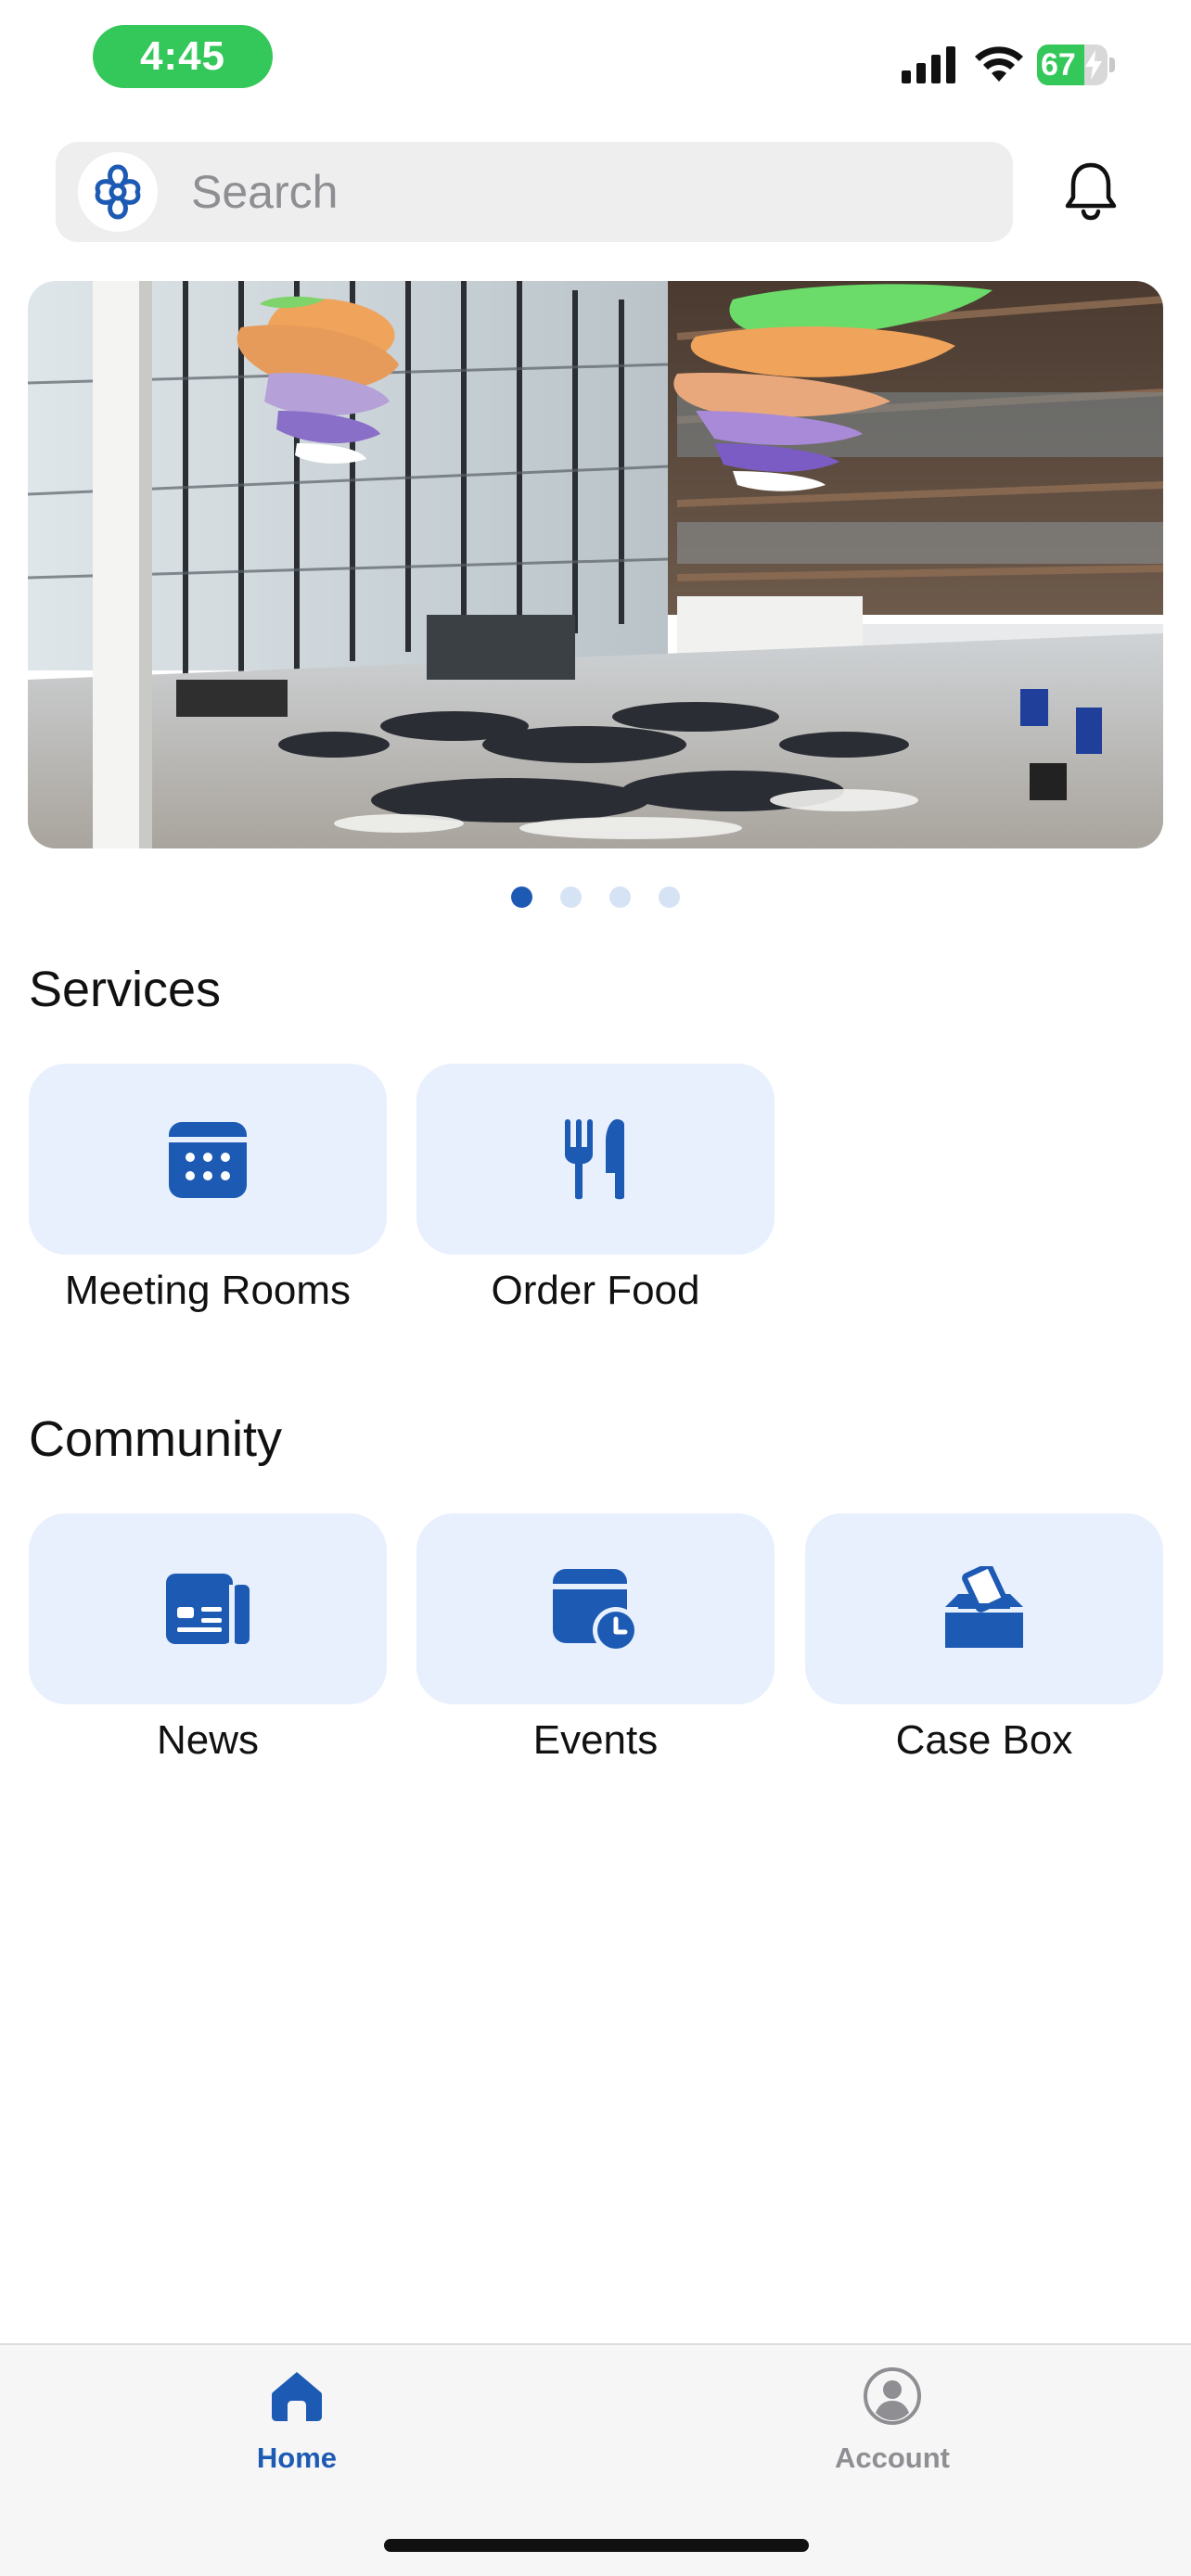 Image resolution: width=1191 pixels, height=2576 pixels. I want to click on search-bar, so click(534, 192).